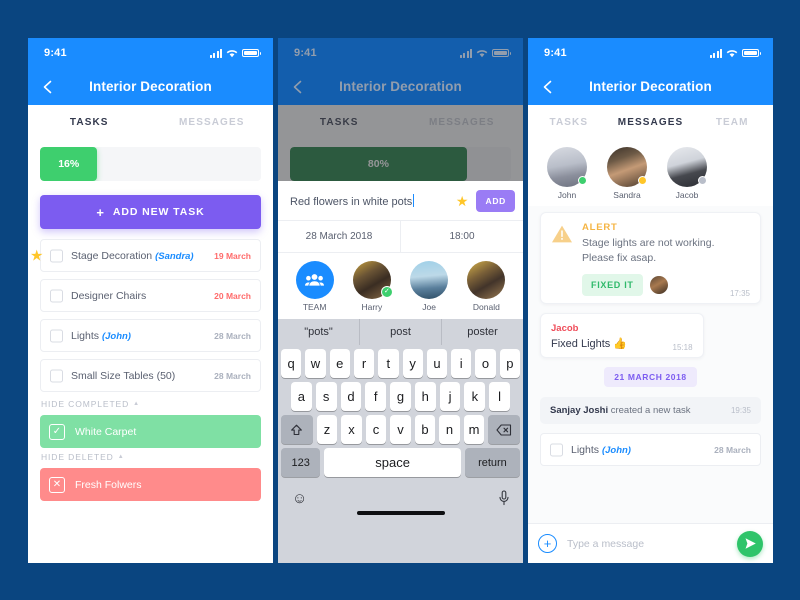 This screenshot has height=600, width=800. Describe the element at coordinates (291, 363) in the screenshot. I see `key-q: q` at that location.